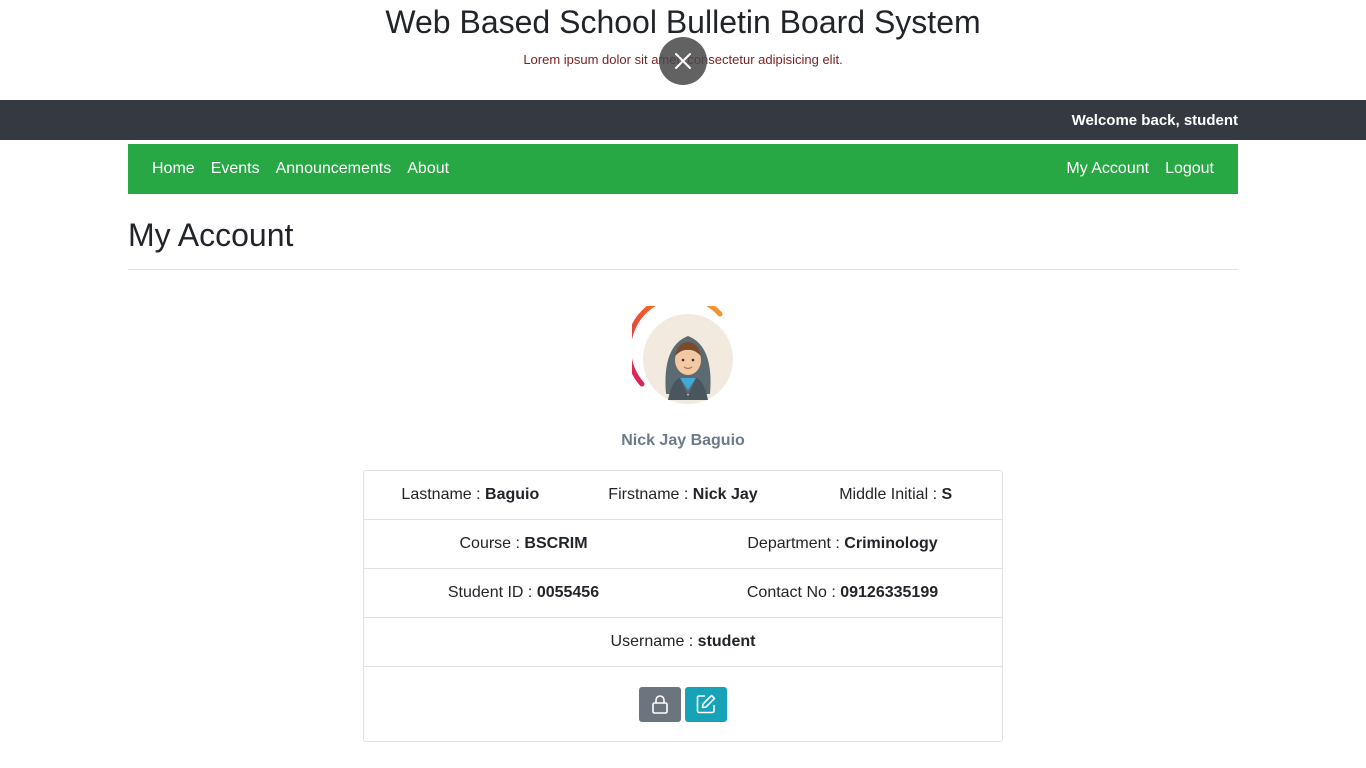 The height and width of the screenshot is (768, 1366). Describe the element at coordinates (683, 440) in the screenshot. I see `profile-name: Nick Jay Baguio` at that location.